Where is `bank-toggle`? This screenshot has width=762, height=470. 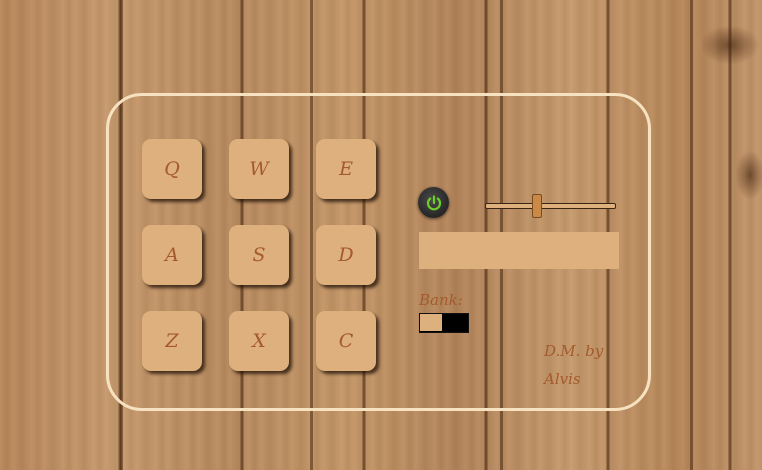 bank-toggle is located at coordinates (444, 323).